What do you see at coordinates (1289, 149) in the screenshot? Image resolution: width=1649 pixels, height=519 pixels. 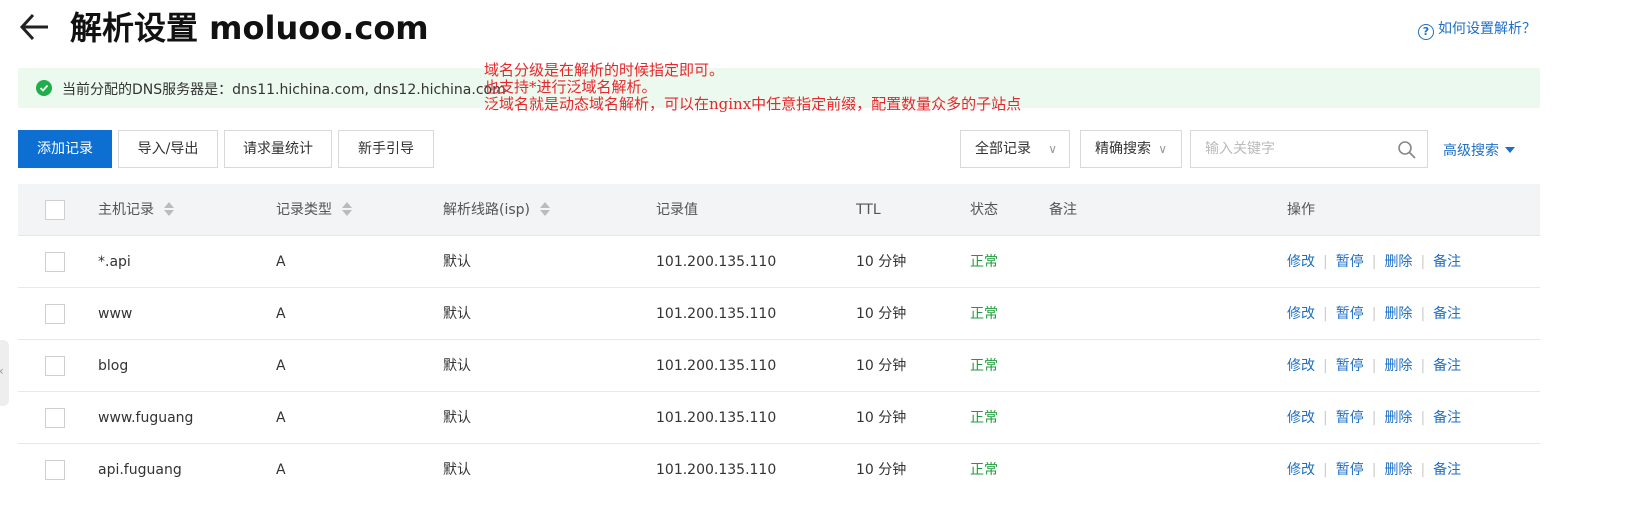 I see `search-input` at bounding box center [1289, 149].